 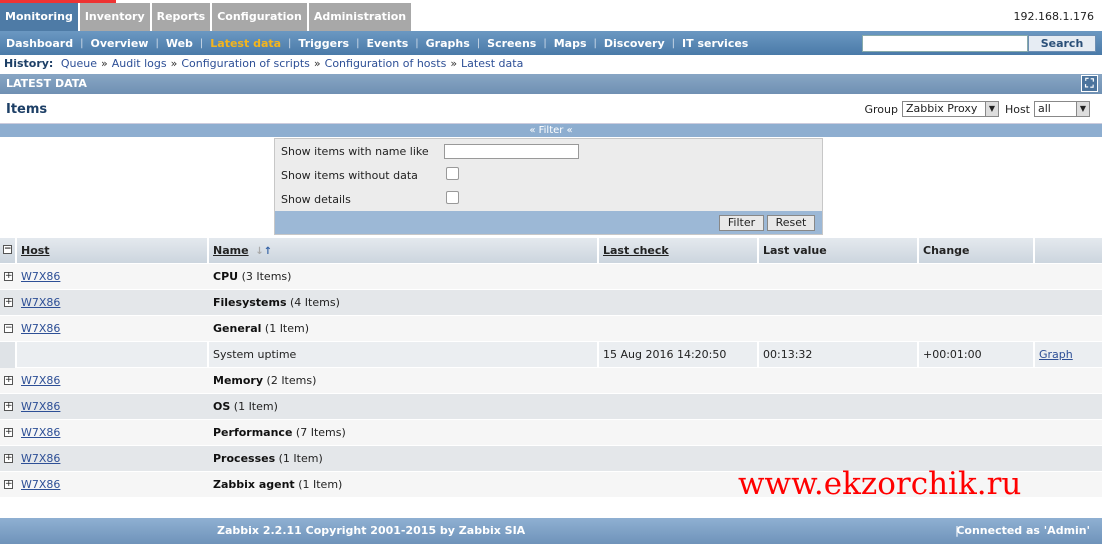 I want to click on application-name: CPU, so click(x=226, y=276).